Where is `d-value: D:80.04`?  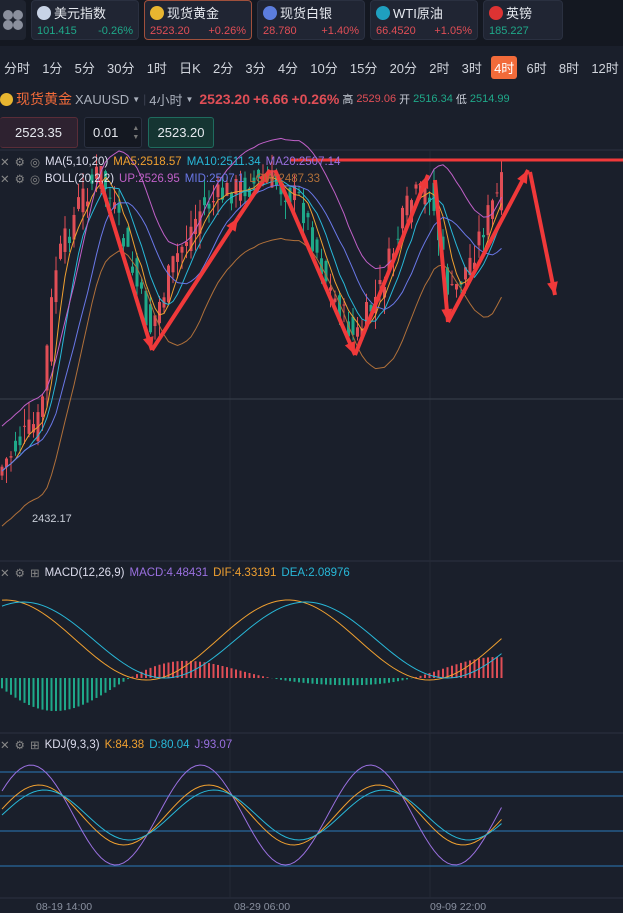
d-value: D:80.04 is located at coordinates (169, 745).